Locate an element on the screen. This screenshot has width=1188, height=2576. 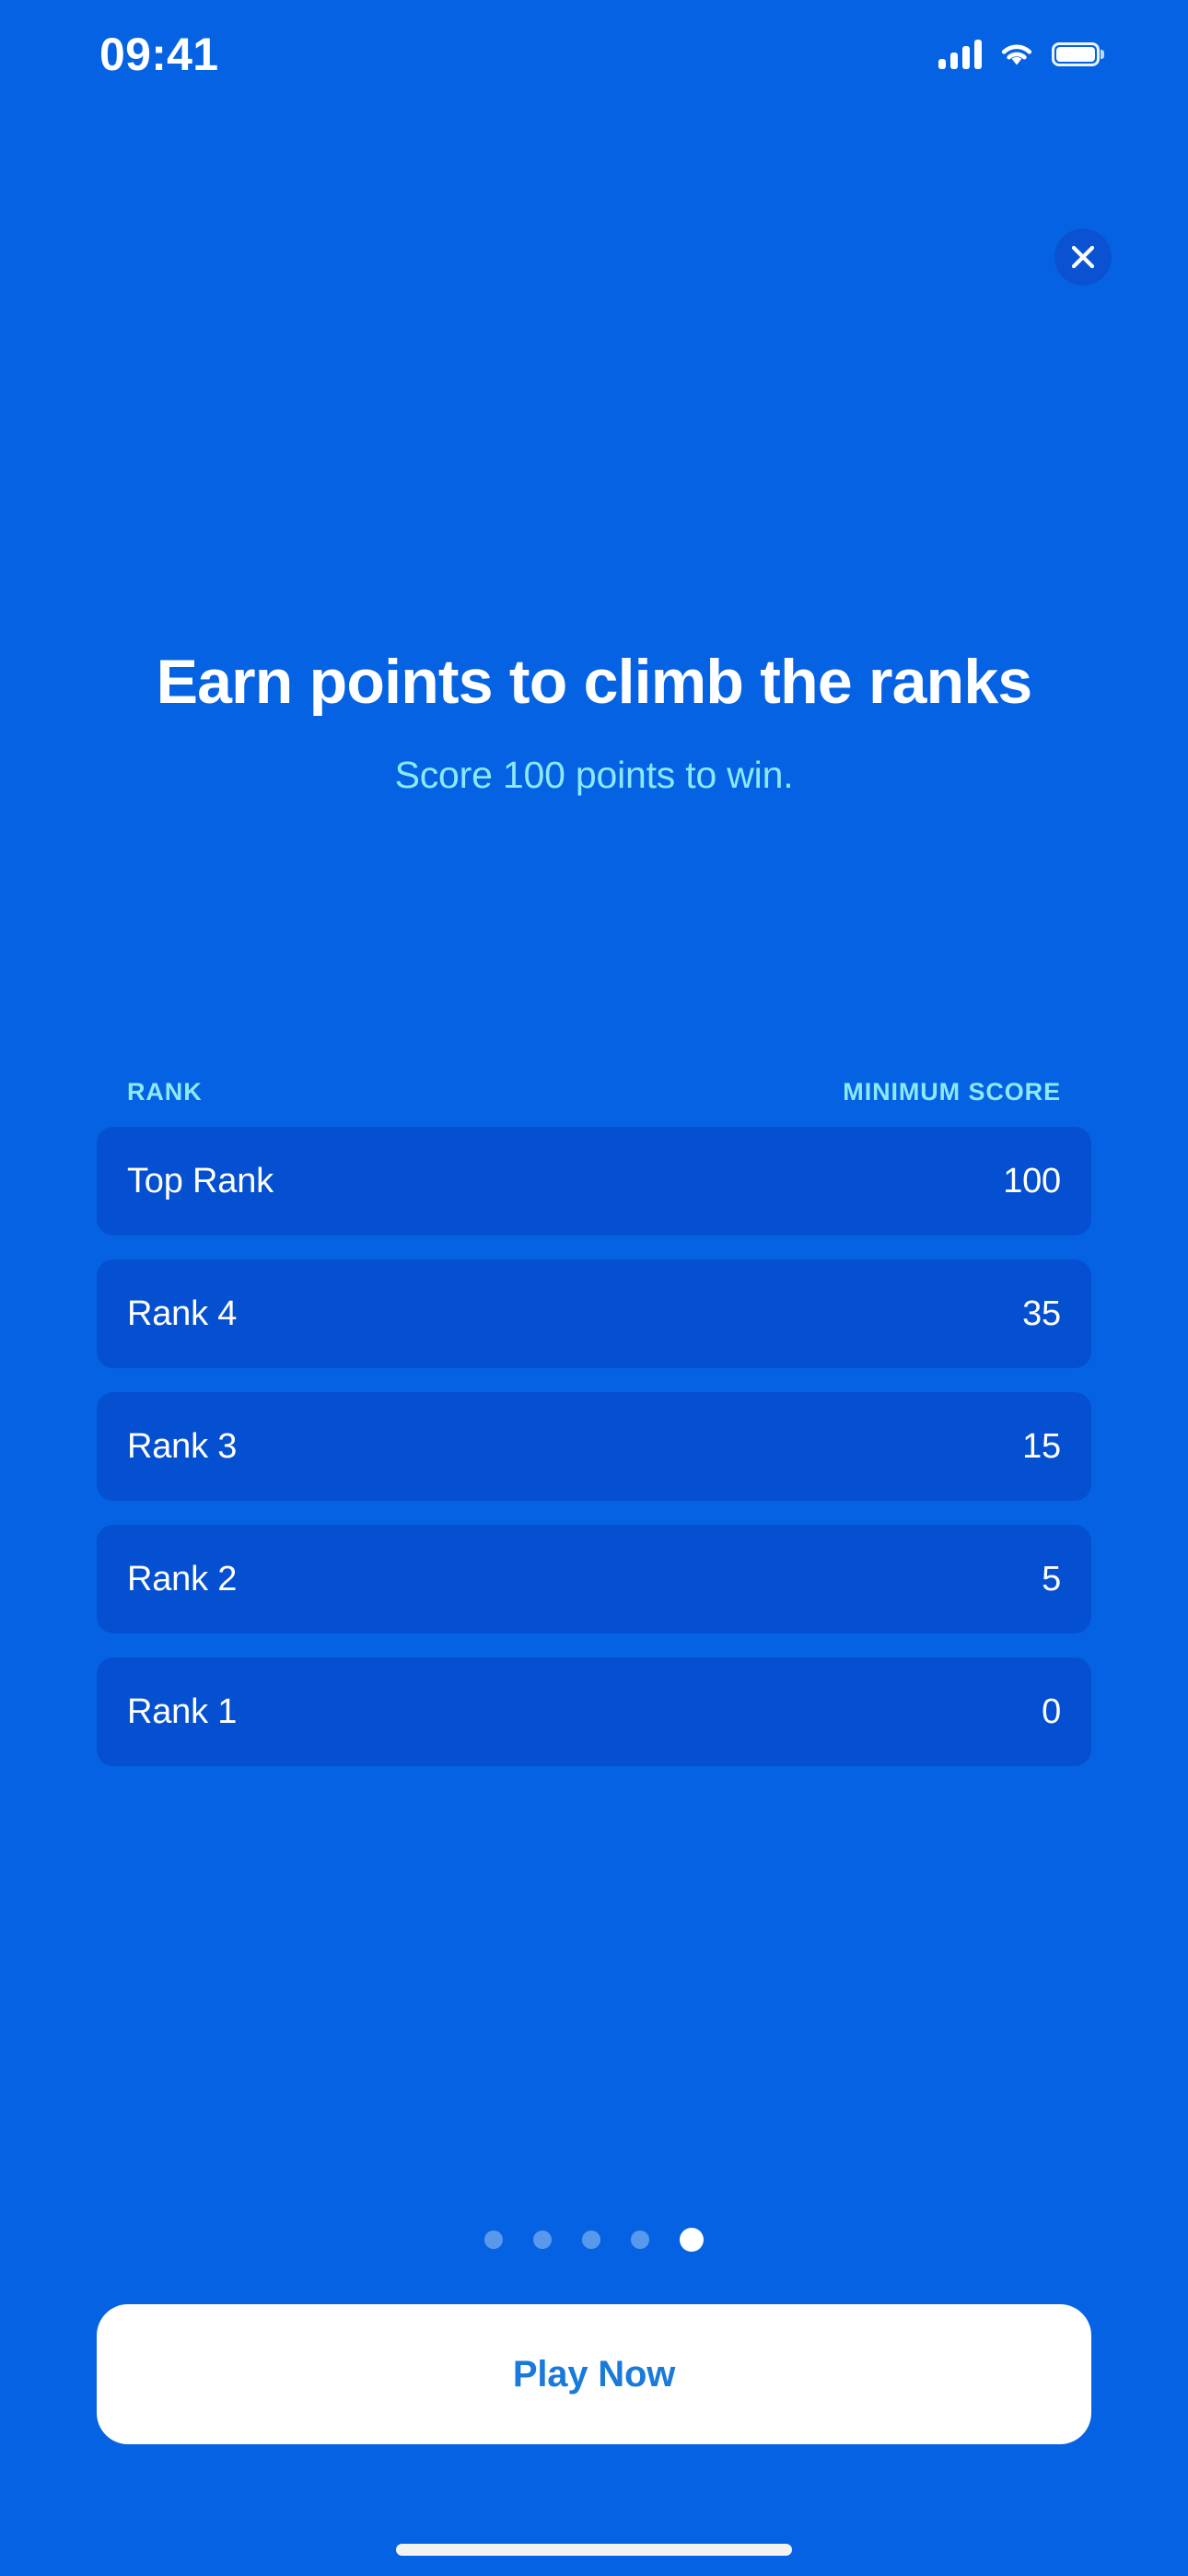
table-row: Top Rank 100 is located at coordinates (594, 1181).